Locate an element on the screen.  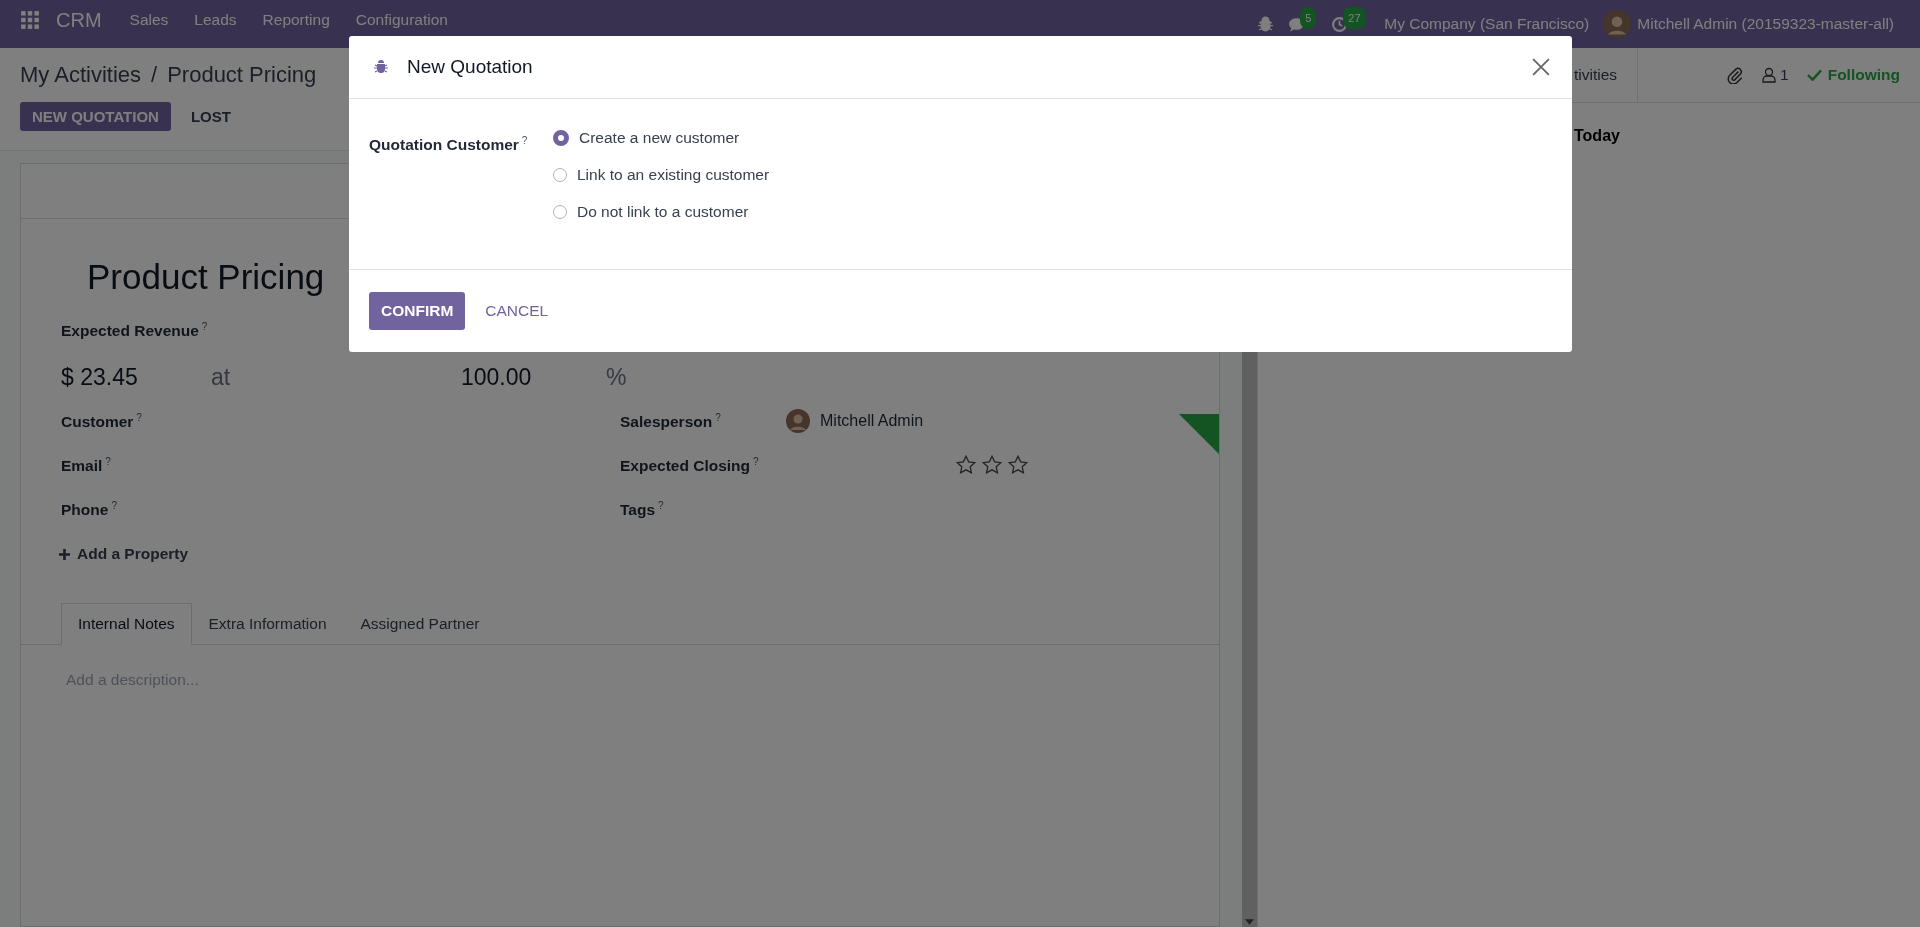
check-icon is located at coordinates (1814, 75).